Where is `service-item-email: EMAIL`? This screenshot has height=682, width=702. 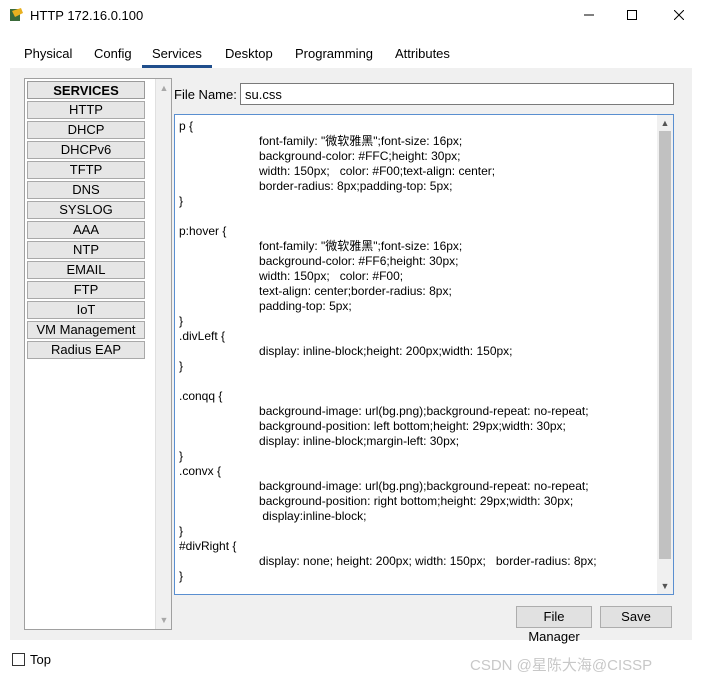 service-item-email: EMAIL is located at coordinates (86, 270).